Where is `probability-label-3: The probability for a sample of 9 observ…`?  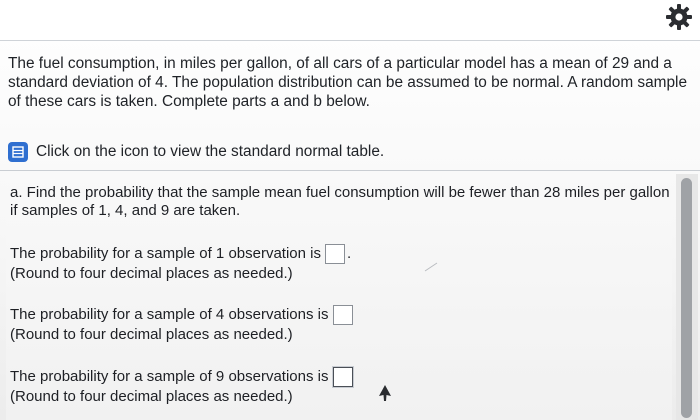
probability-label-3: The probability for a sample of 9 observ… is located at coordinates (169, 376).